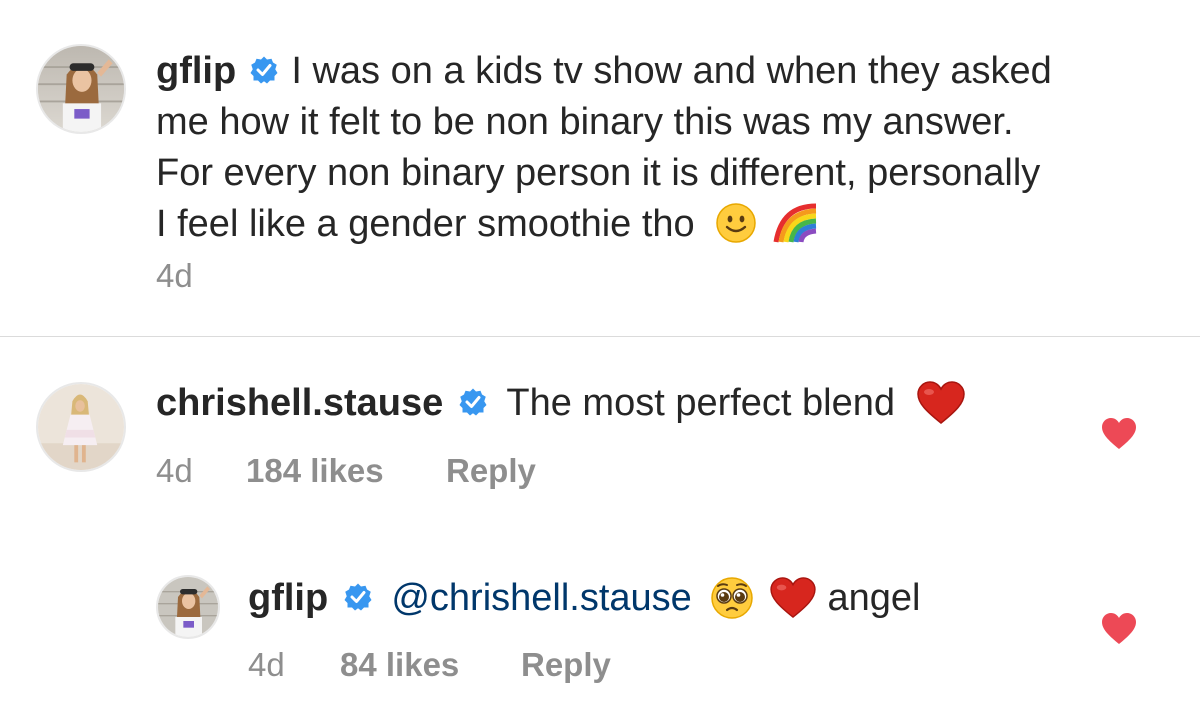 The height and width of the screenshot is (709, 1200). I want to click on avatar-chrishell-stause-image, so click(81, 427).